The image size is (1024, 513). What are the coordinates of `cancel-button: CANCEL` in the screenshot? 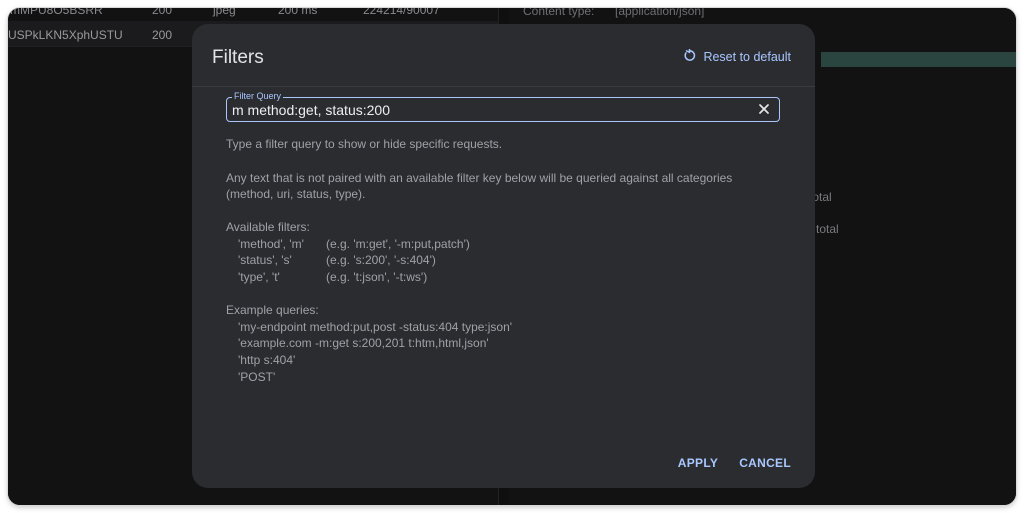 It's located at (765, 463).